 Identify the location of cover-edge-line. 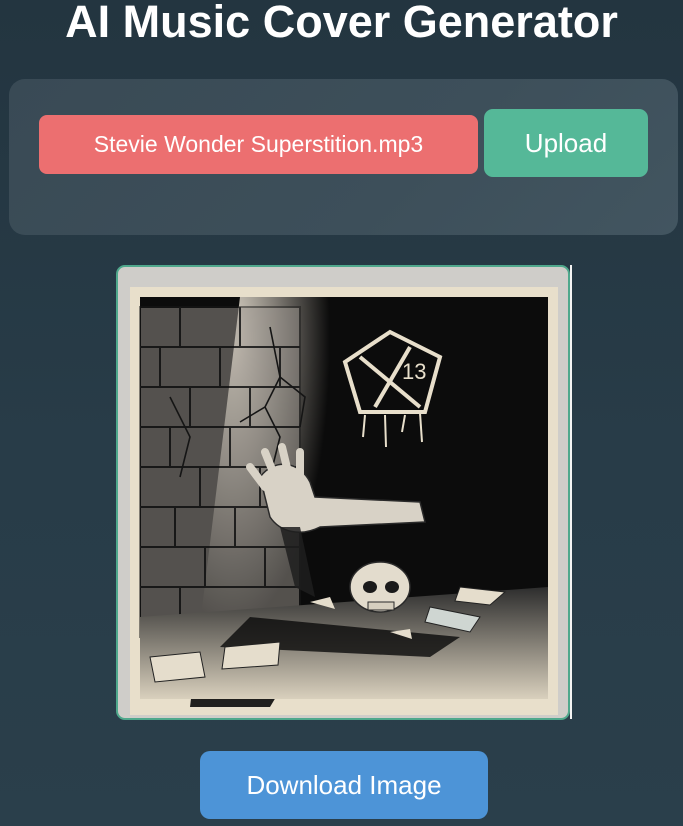
(571, 492).